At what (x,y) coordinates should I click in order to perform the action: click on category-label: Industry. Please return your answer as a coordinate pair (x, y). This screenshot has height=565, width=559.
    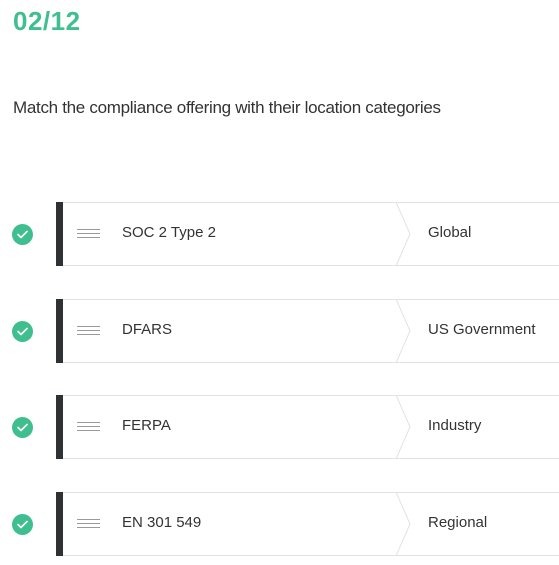
    Looking at the image, I should click on (455, 426).